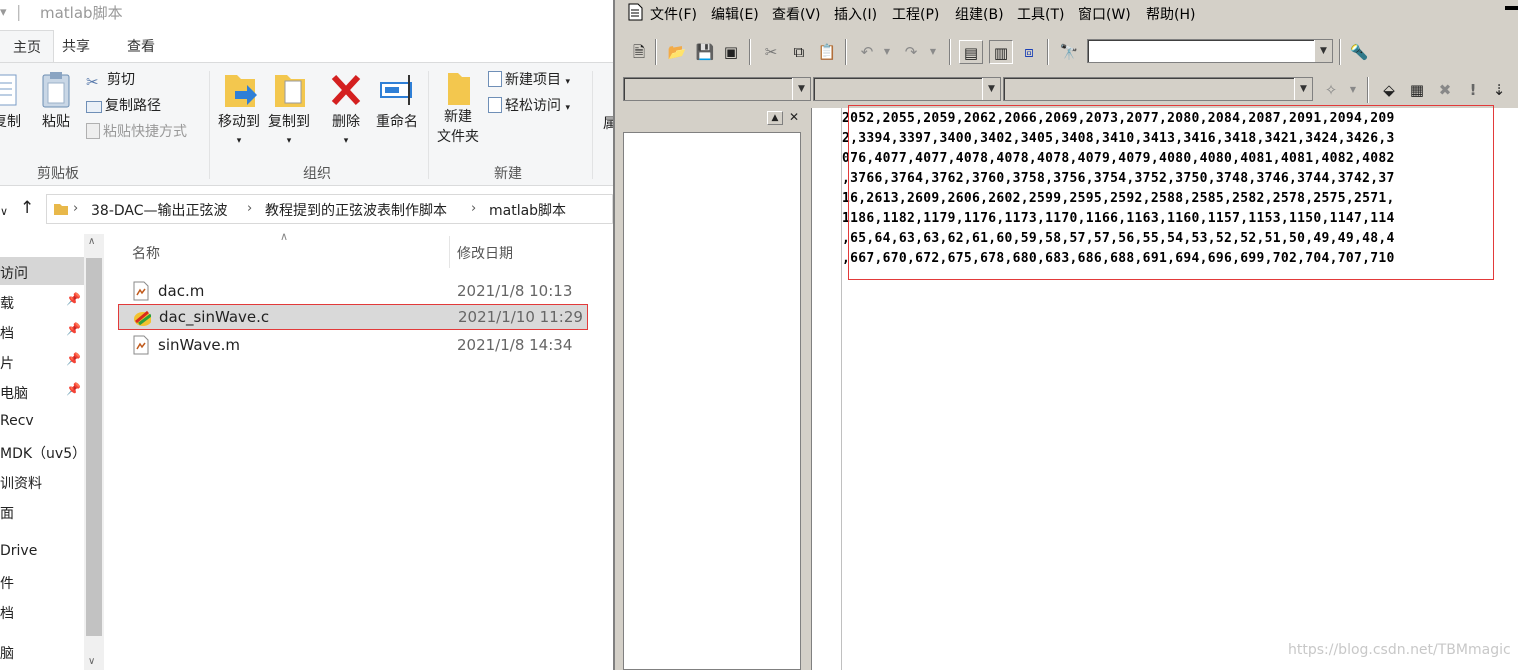 The image size is (1518, 670). What do you see at coordinates (353, 317) in the screenshot?
I see `file-row-selected: dac_sinWave.c 2021/1/10 11:29` at bounding box center [353, 317].